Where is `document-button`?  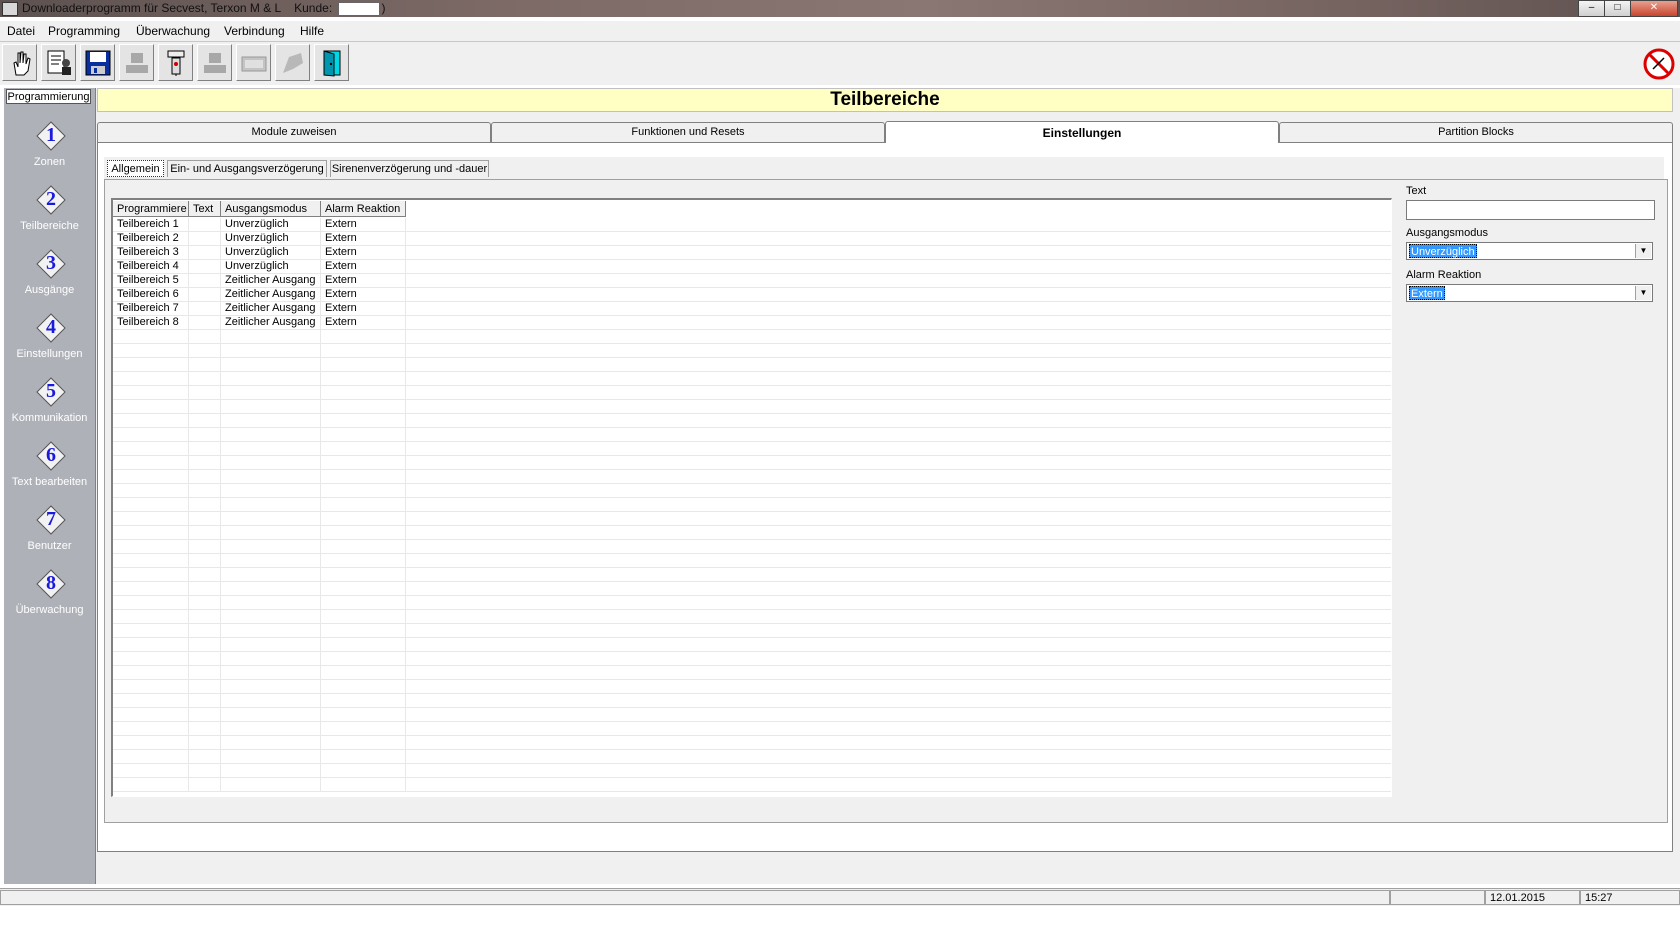 document-button is located at coordinates (58, 62).